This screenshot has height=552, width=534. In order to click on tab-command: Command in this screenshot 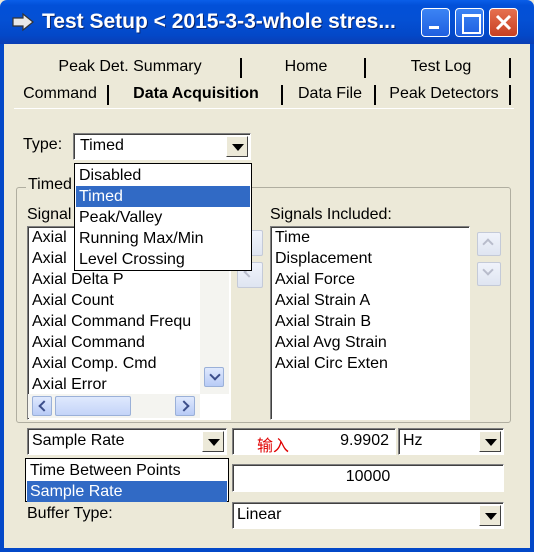, I will do `click(60, 94)`.